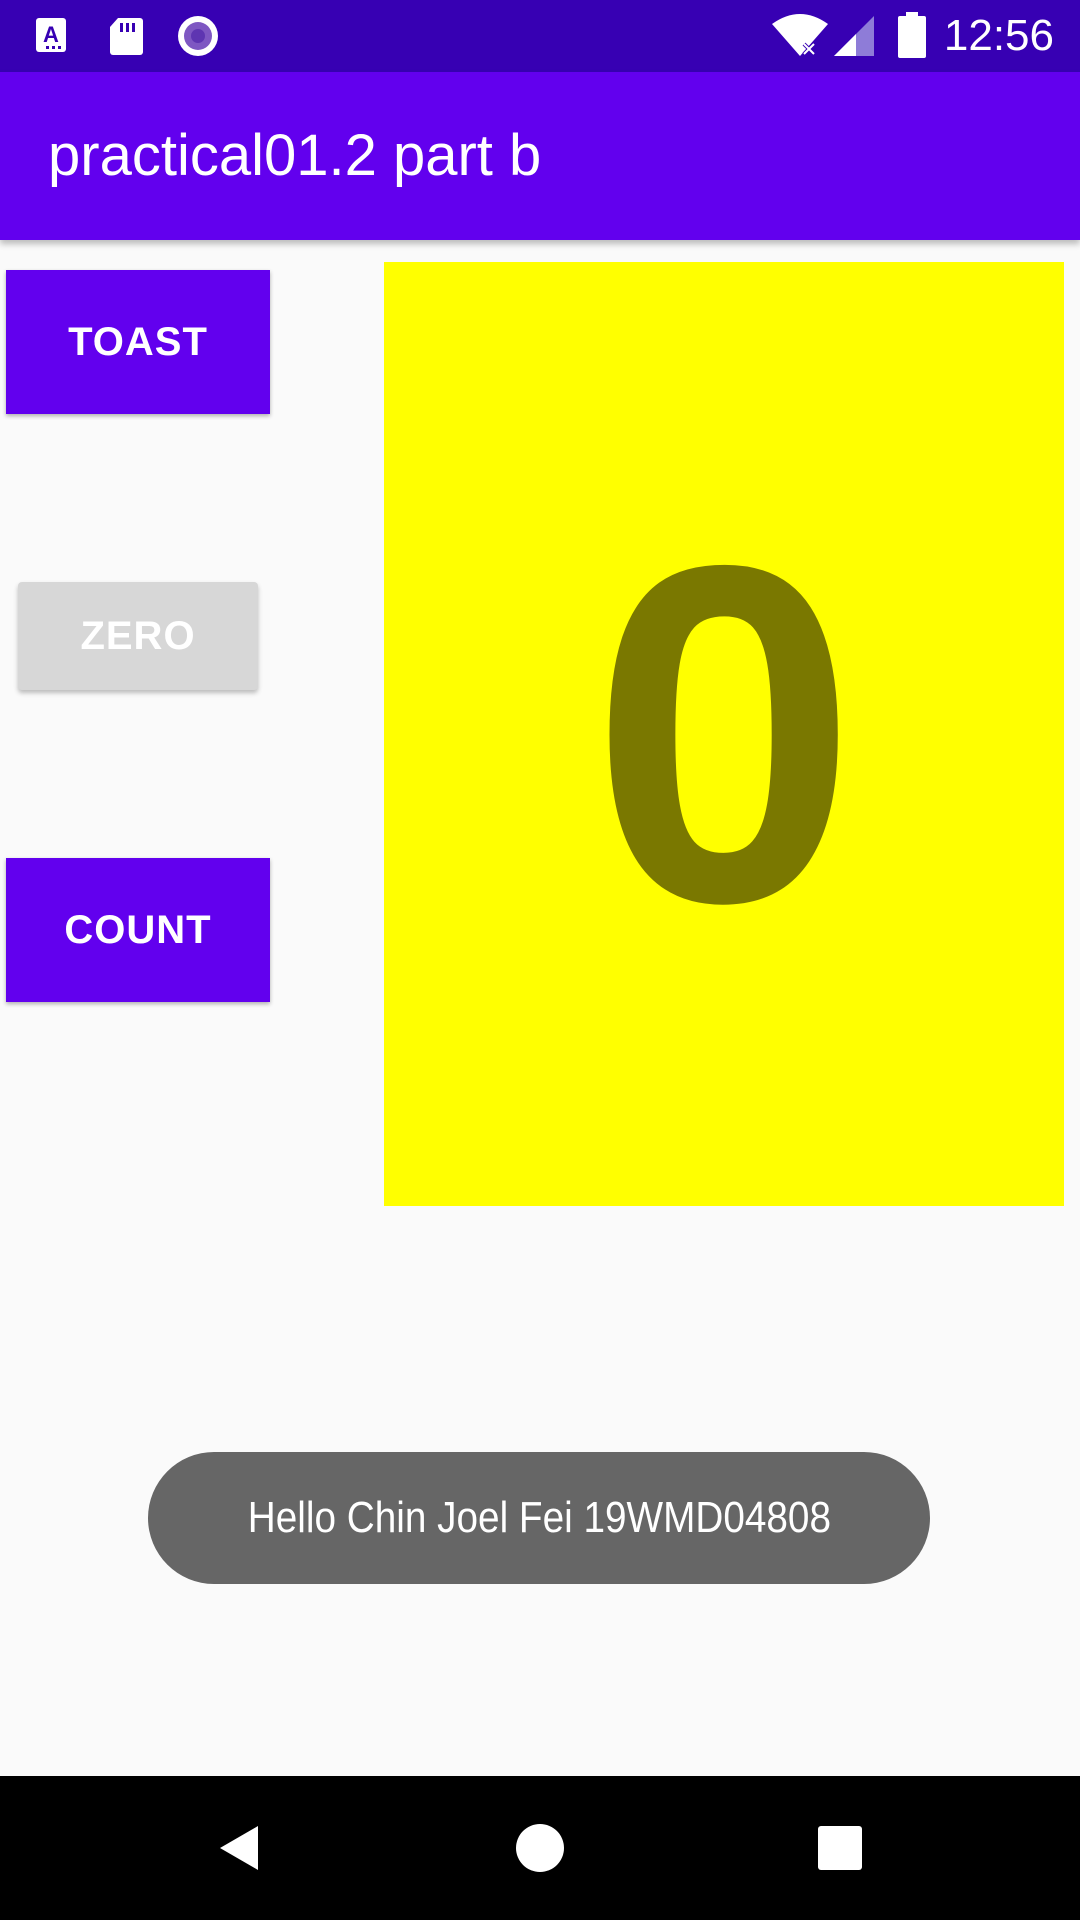 The height and width of the screenshot is (1920, 1080). Describe the element at coordinates (800, 36) in the screenshot. I see `wifi-off-icon` at that location.